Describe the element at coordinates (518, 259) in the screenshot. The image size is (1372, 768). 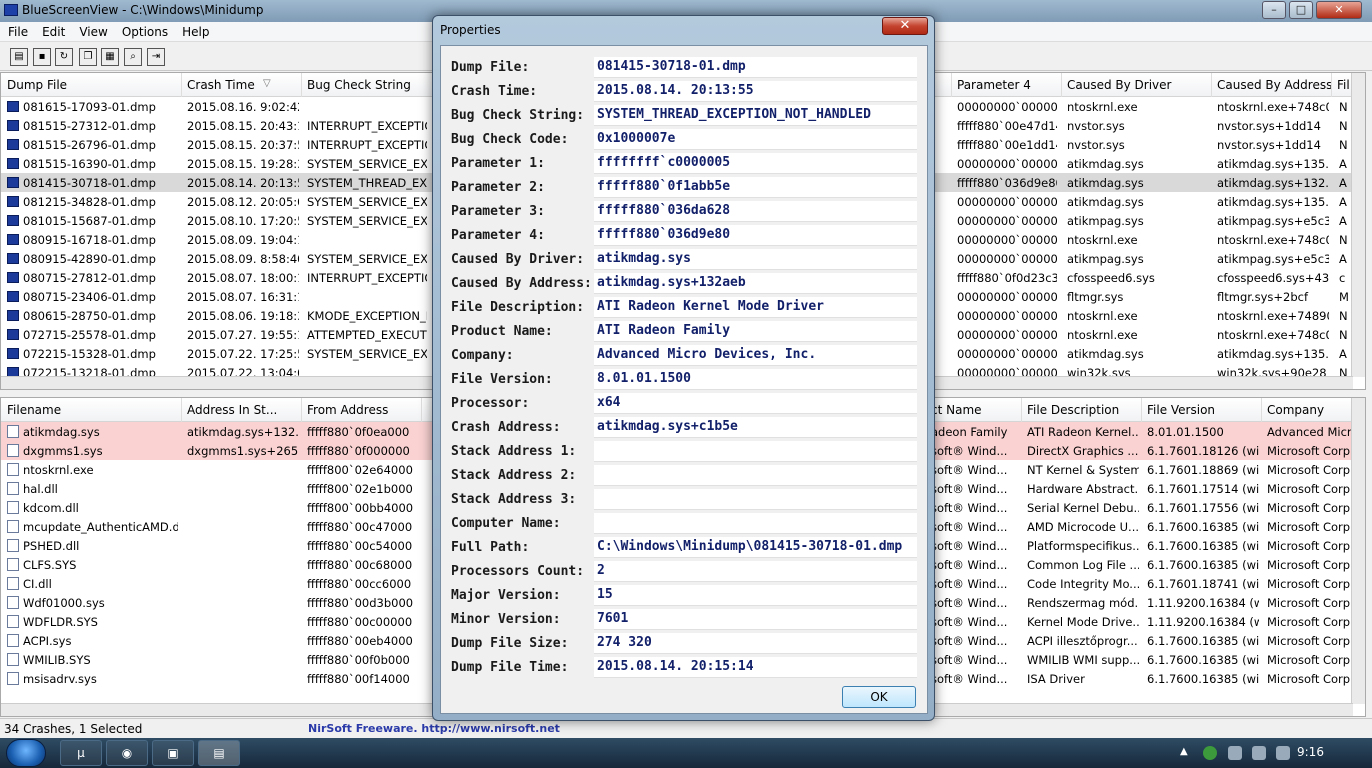
I see `property-label: Caused By Driver:` at that location.